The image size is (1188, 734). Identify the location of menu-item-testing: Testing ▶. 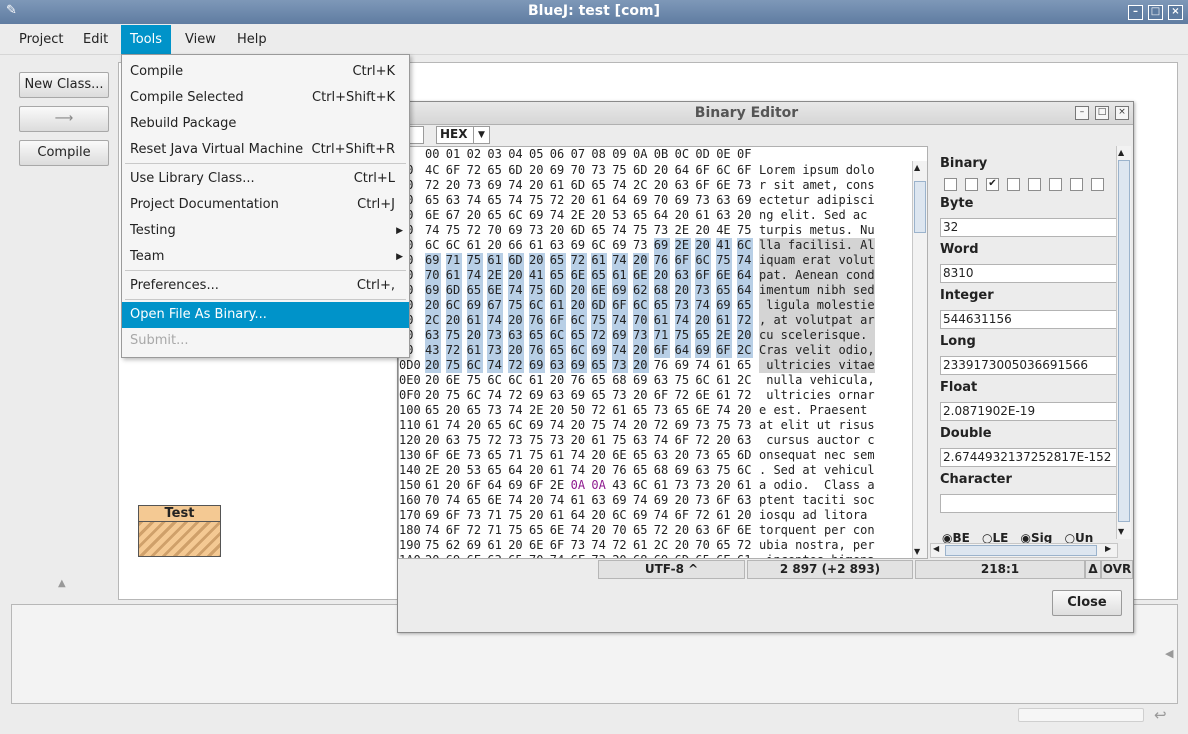
(265, 231).